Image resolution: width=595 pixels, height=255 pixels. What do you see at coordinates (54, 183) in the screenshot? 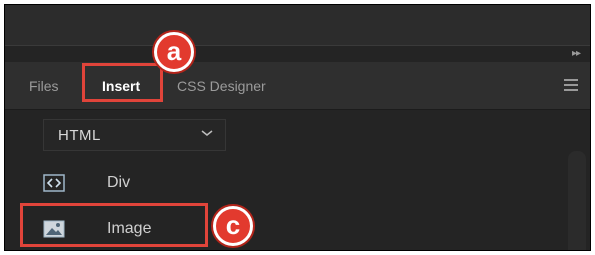
I see `div-code-icon` at bounding box center [54, 183].